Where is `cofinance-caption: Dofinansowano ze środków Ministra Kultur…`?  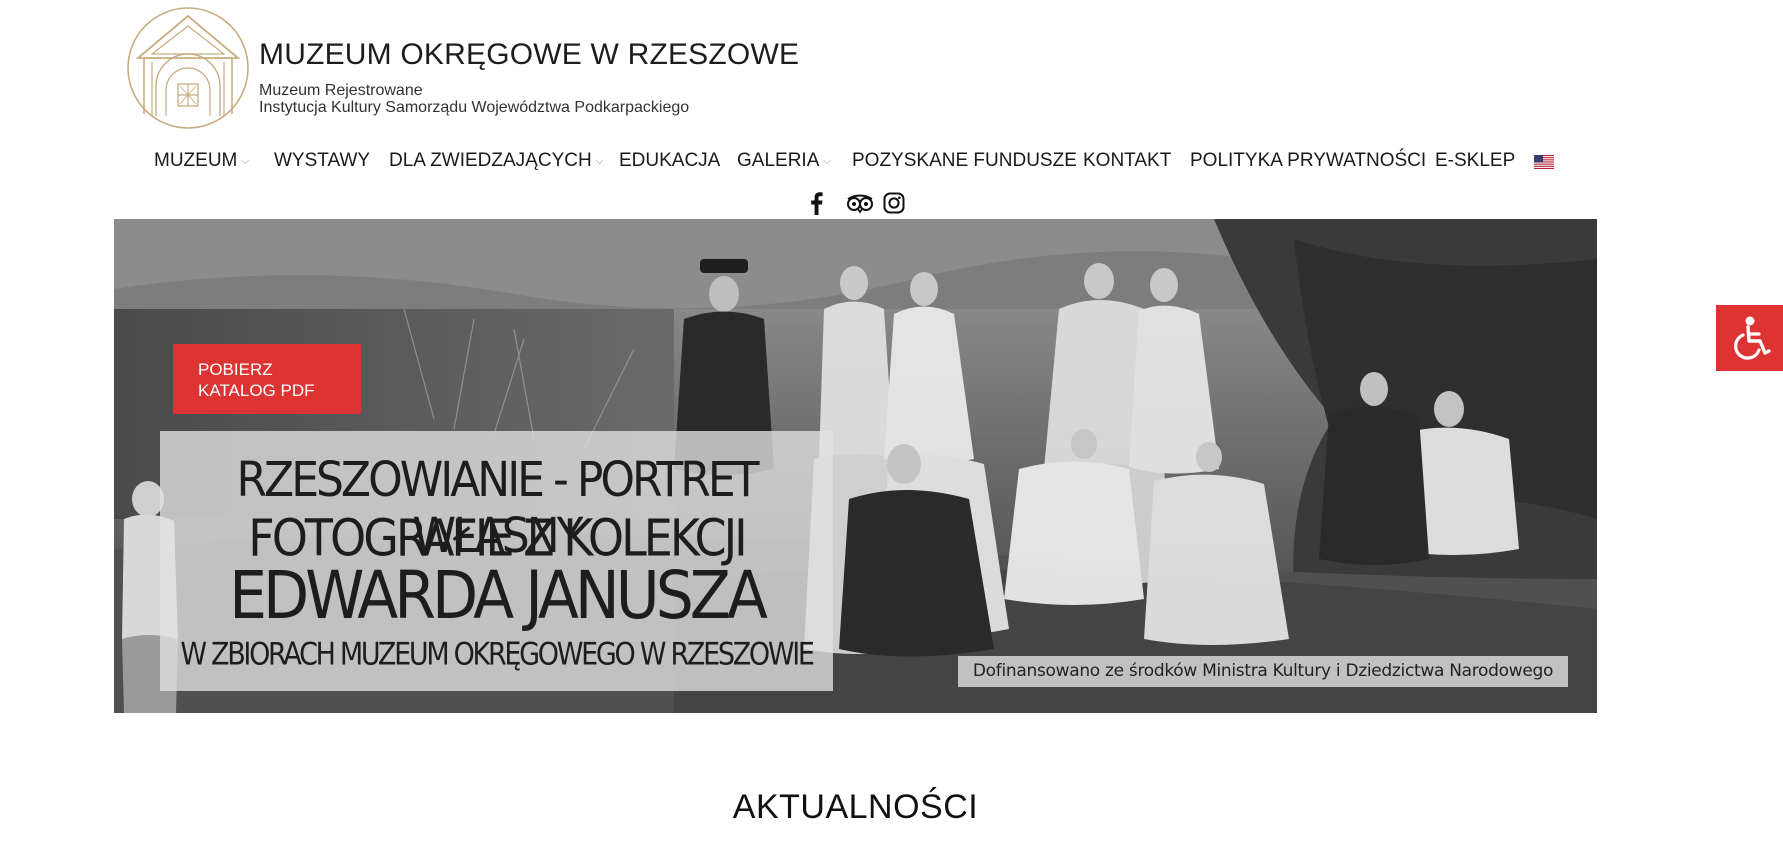
cofinance-caption: Dofinansowano ze środków Ministra Kultur… is located at coordinates (1263, 671).